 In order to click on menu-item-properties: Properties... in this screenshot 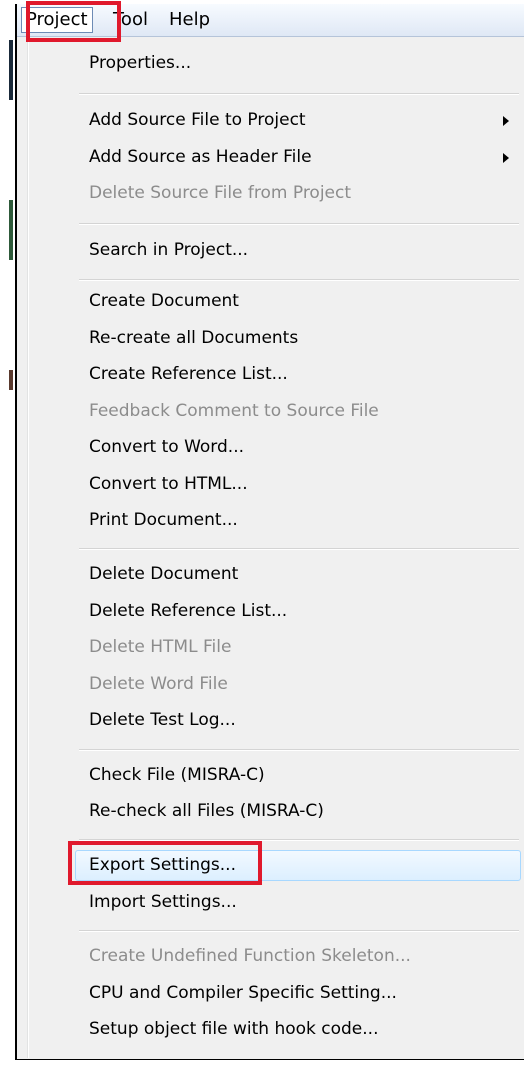, I will do `click(270, 63)`.